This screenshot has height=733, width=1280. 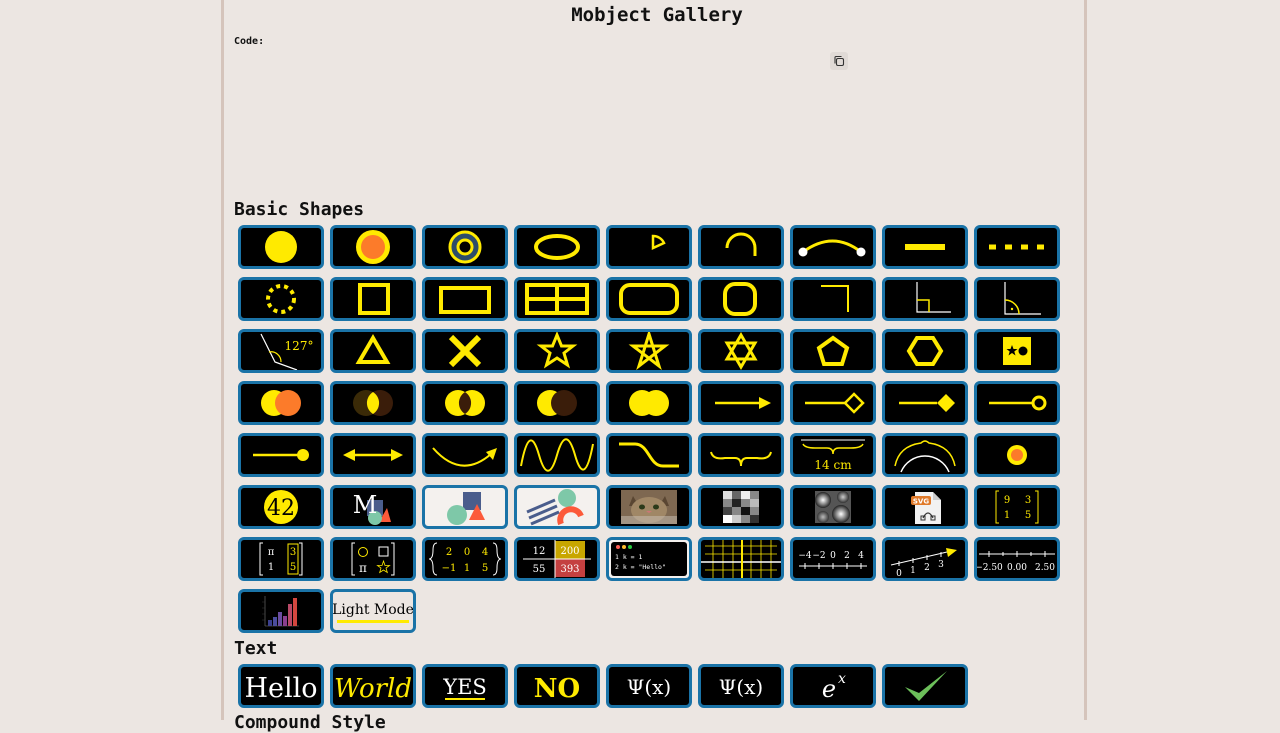 I want to click on tile-merged-circles, so click(x=649, y=403).